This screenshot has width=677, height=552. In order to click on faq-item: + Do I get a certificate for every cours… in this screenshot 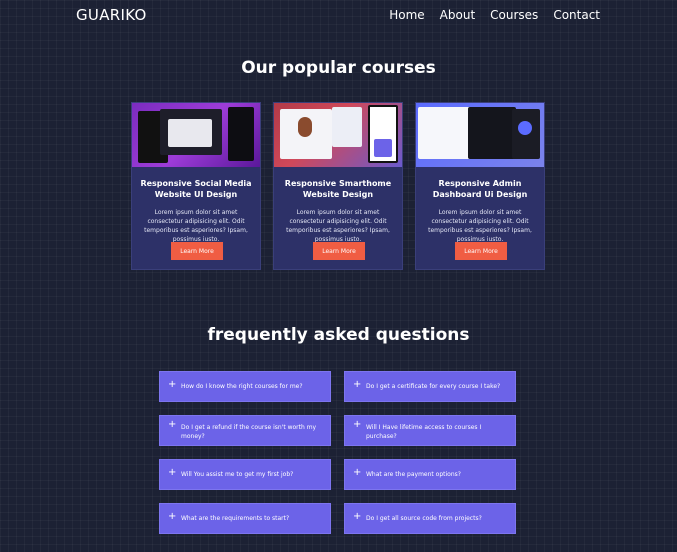, I will do `click(430, 386)`.